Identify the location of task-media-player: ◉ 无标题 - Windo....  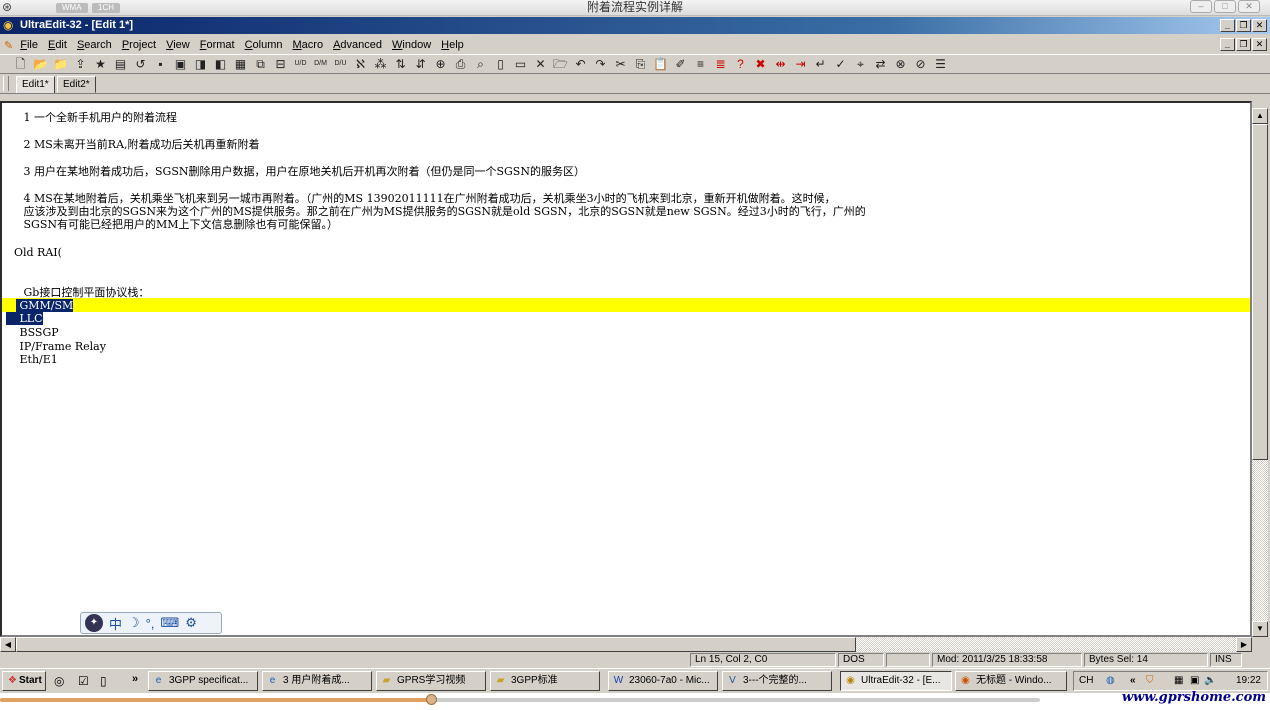
(1011, 681).